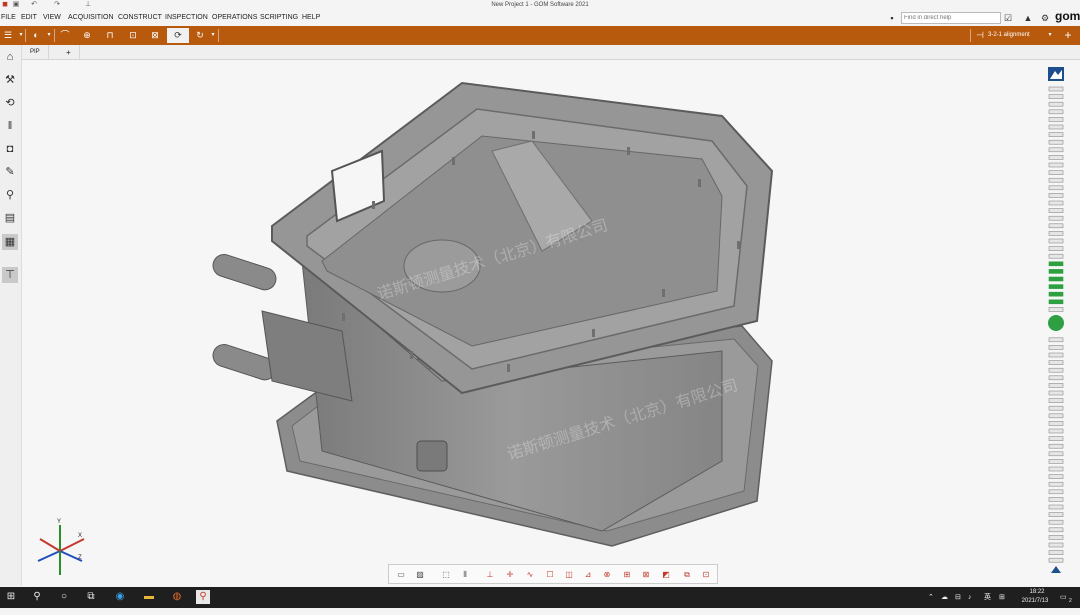  What do you see at coordinates (110, 35) in the screenshot?
I see `frame-icon: ⊓` at bounding box center [110, 35].